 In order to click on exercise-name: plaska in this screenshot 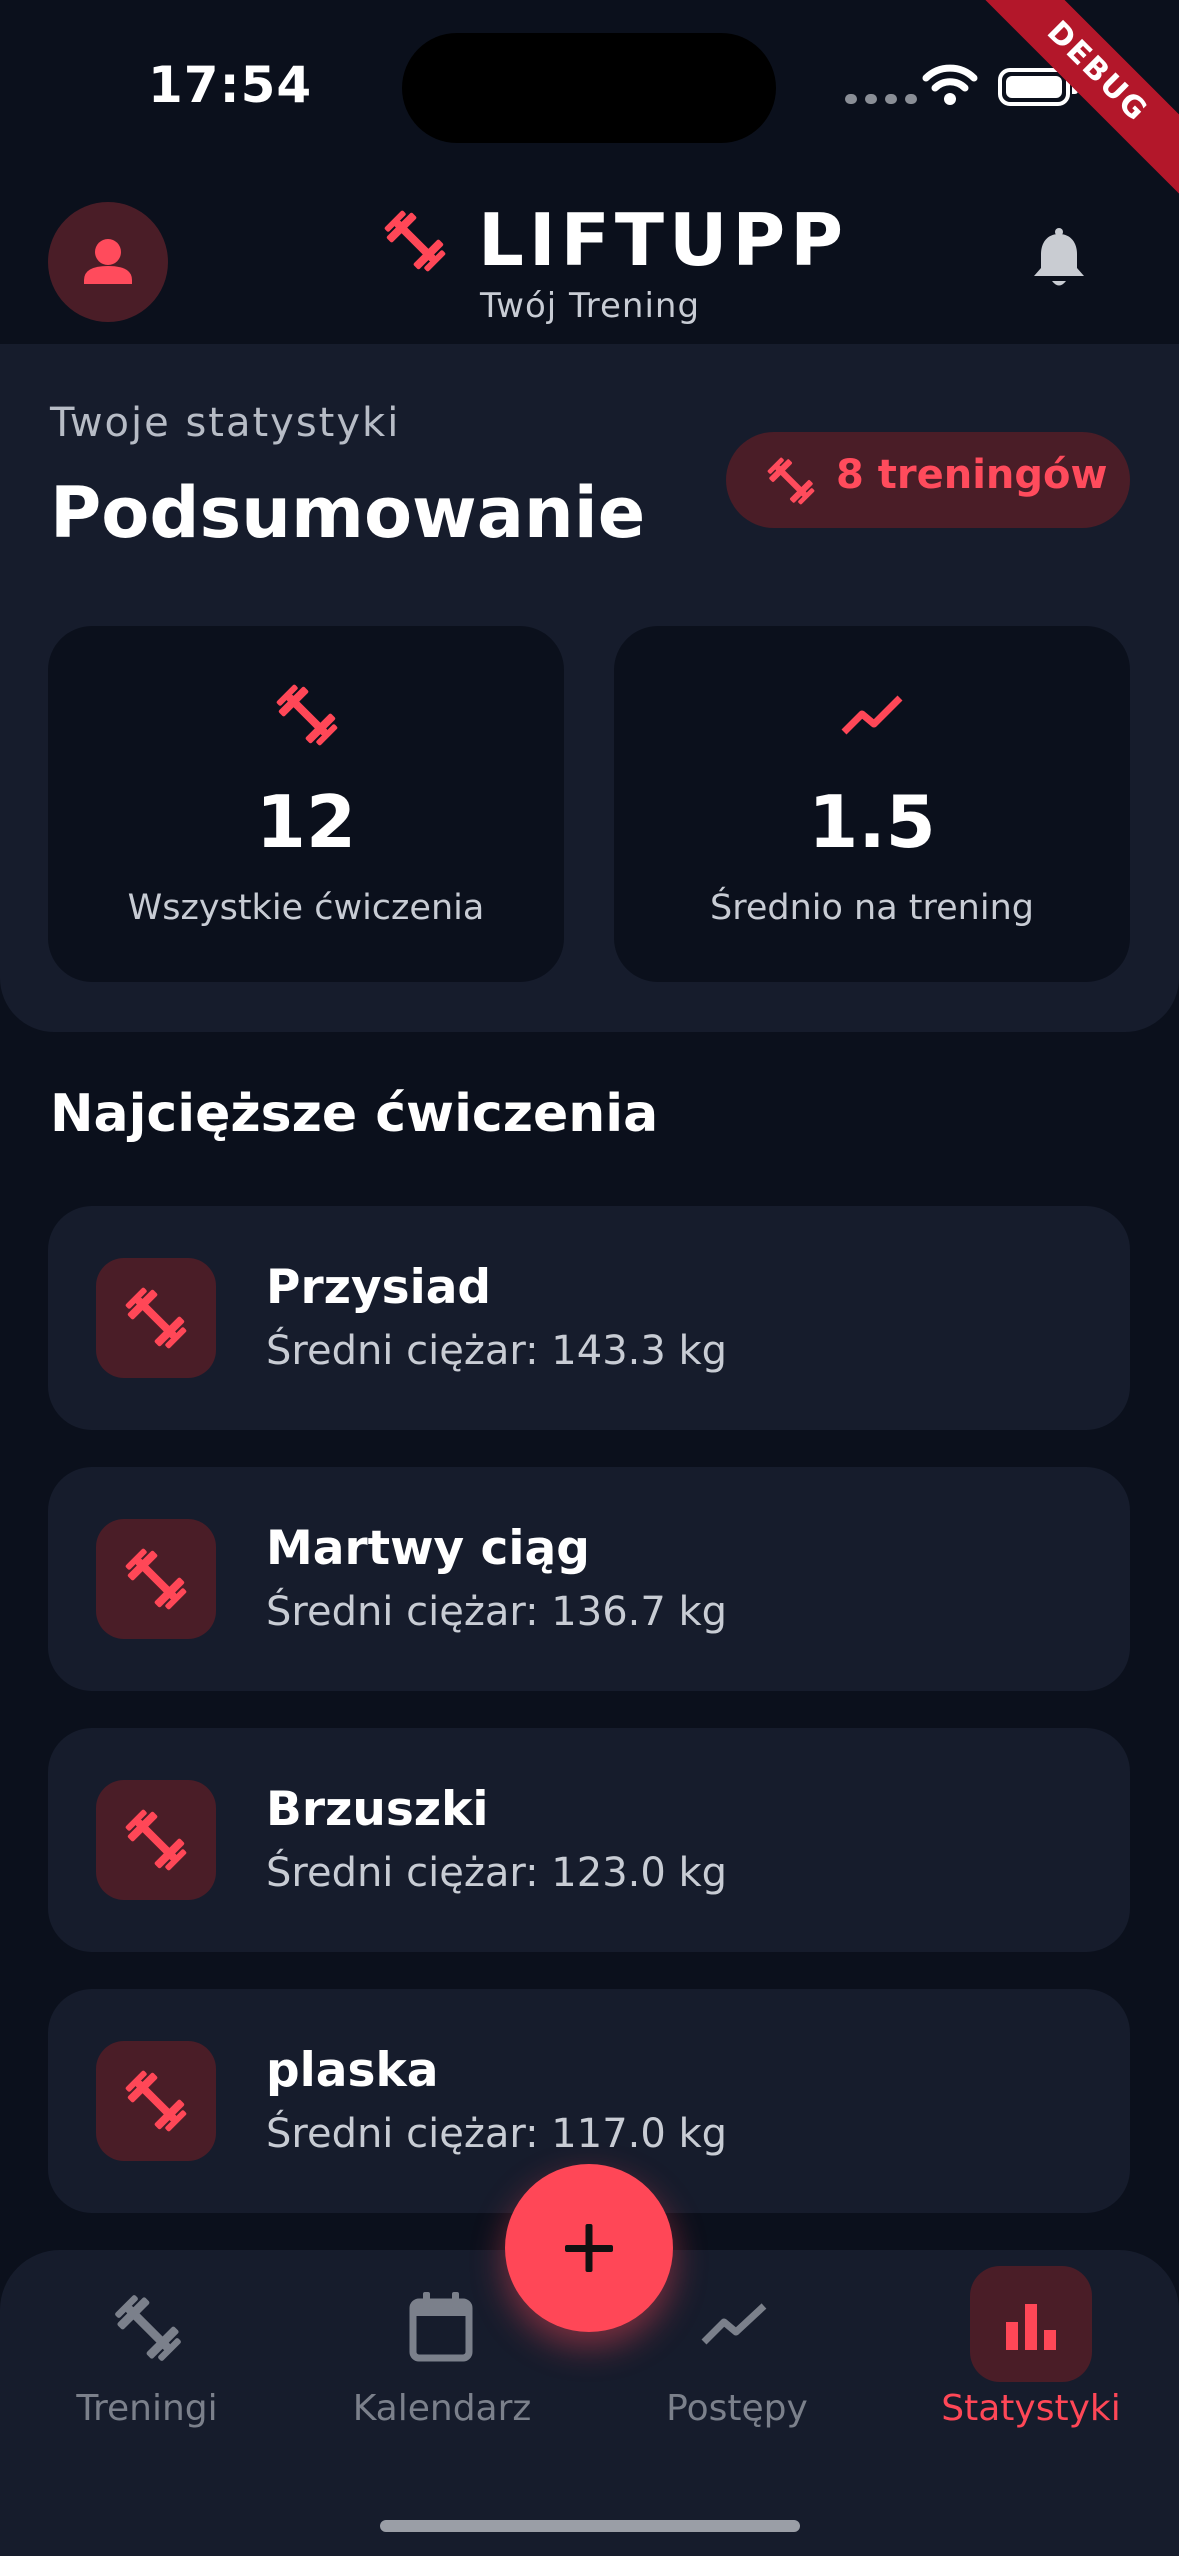, I will do `click(352, 2070)`.